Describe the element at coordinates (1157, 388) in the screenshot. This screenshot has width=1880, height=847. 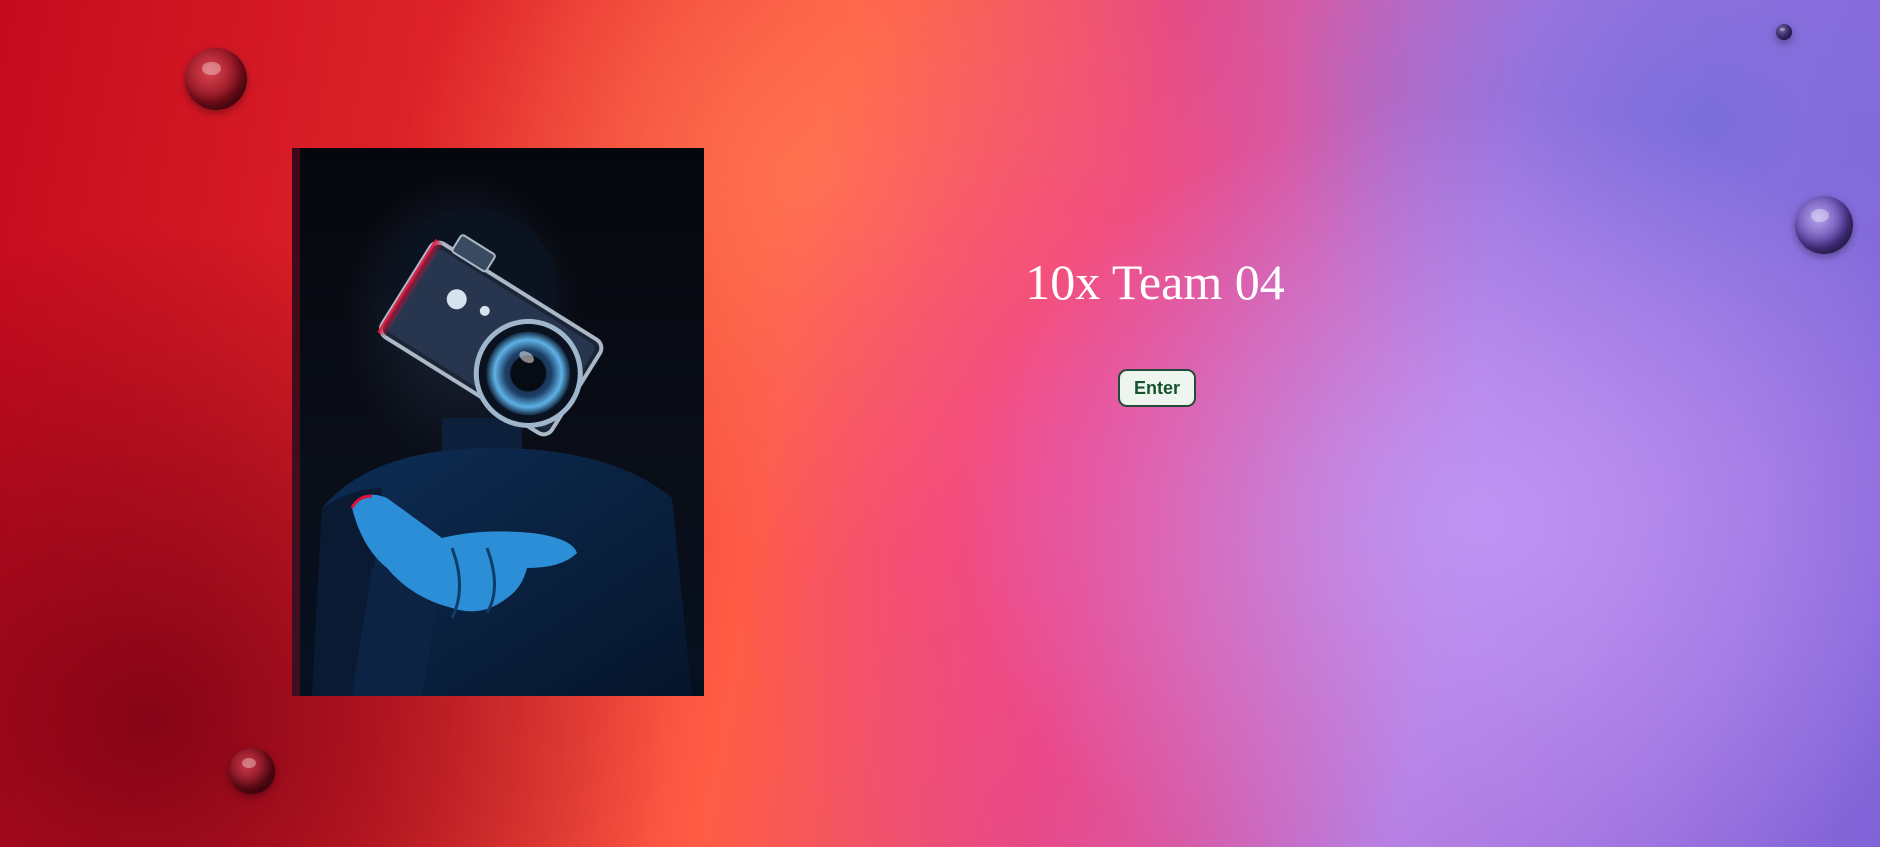
I see `enter-button: Enter` at that location.